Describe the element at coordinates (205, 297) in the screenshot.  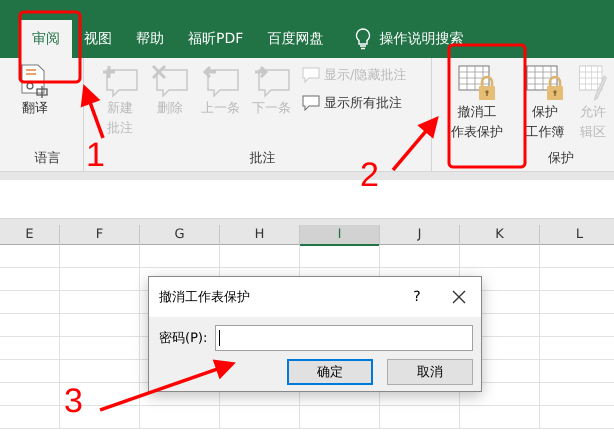
I see `dialog-title: 撤消工作表保护` at that location.